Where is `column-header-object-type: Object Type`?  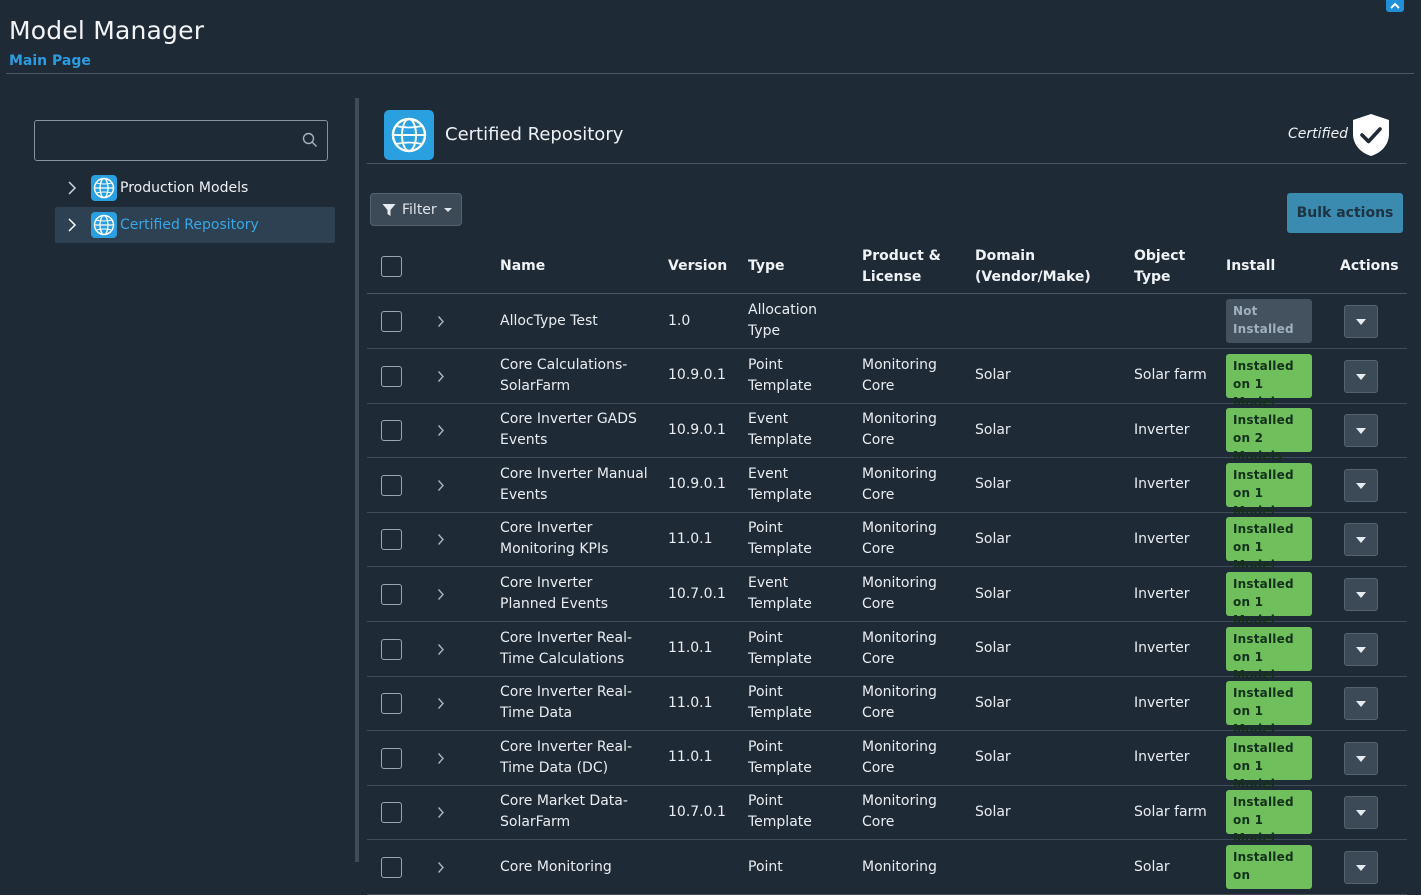 column-header-object-type: Object Type is located at coordinates (1169, 267).